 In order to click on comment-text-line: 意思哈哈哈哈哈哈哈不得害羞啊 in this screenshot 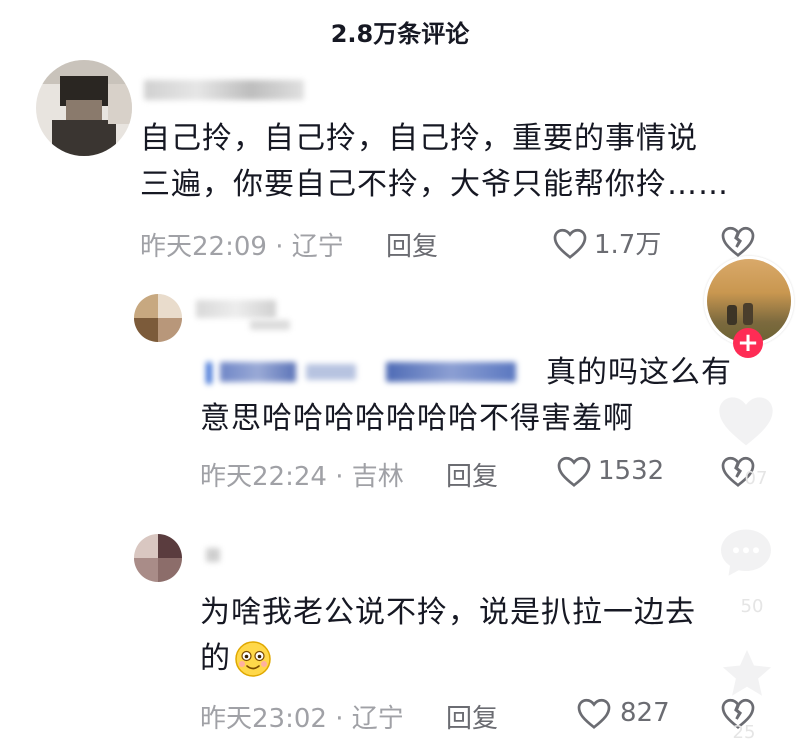, I will do `click(417, 418)`.